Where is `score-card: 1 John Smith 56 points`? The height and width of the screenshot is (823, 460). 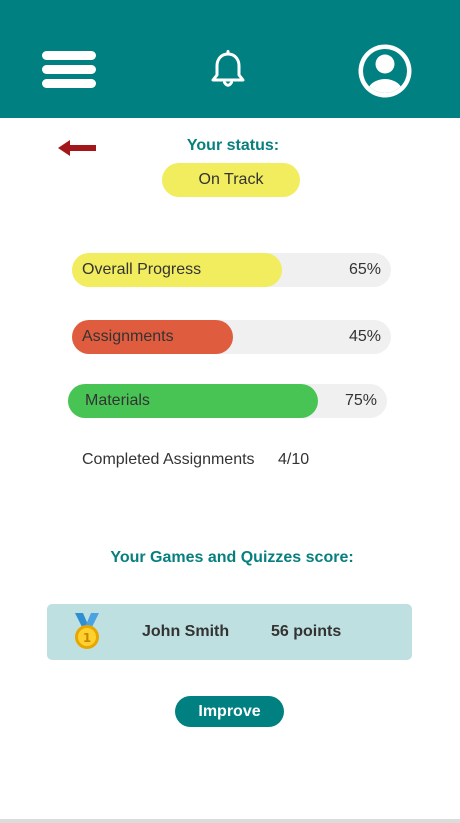
score-card: 1 John Smith 56 points is located at coordinates (229, 632).